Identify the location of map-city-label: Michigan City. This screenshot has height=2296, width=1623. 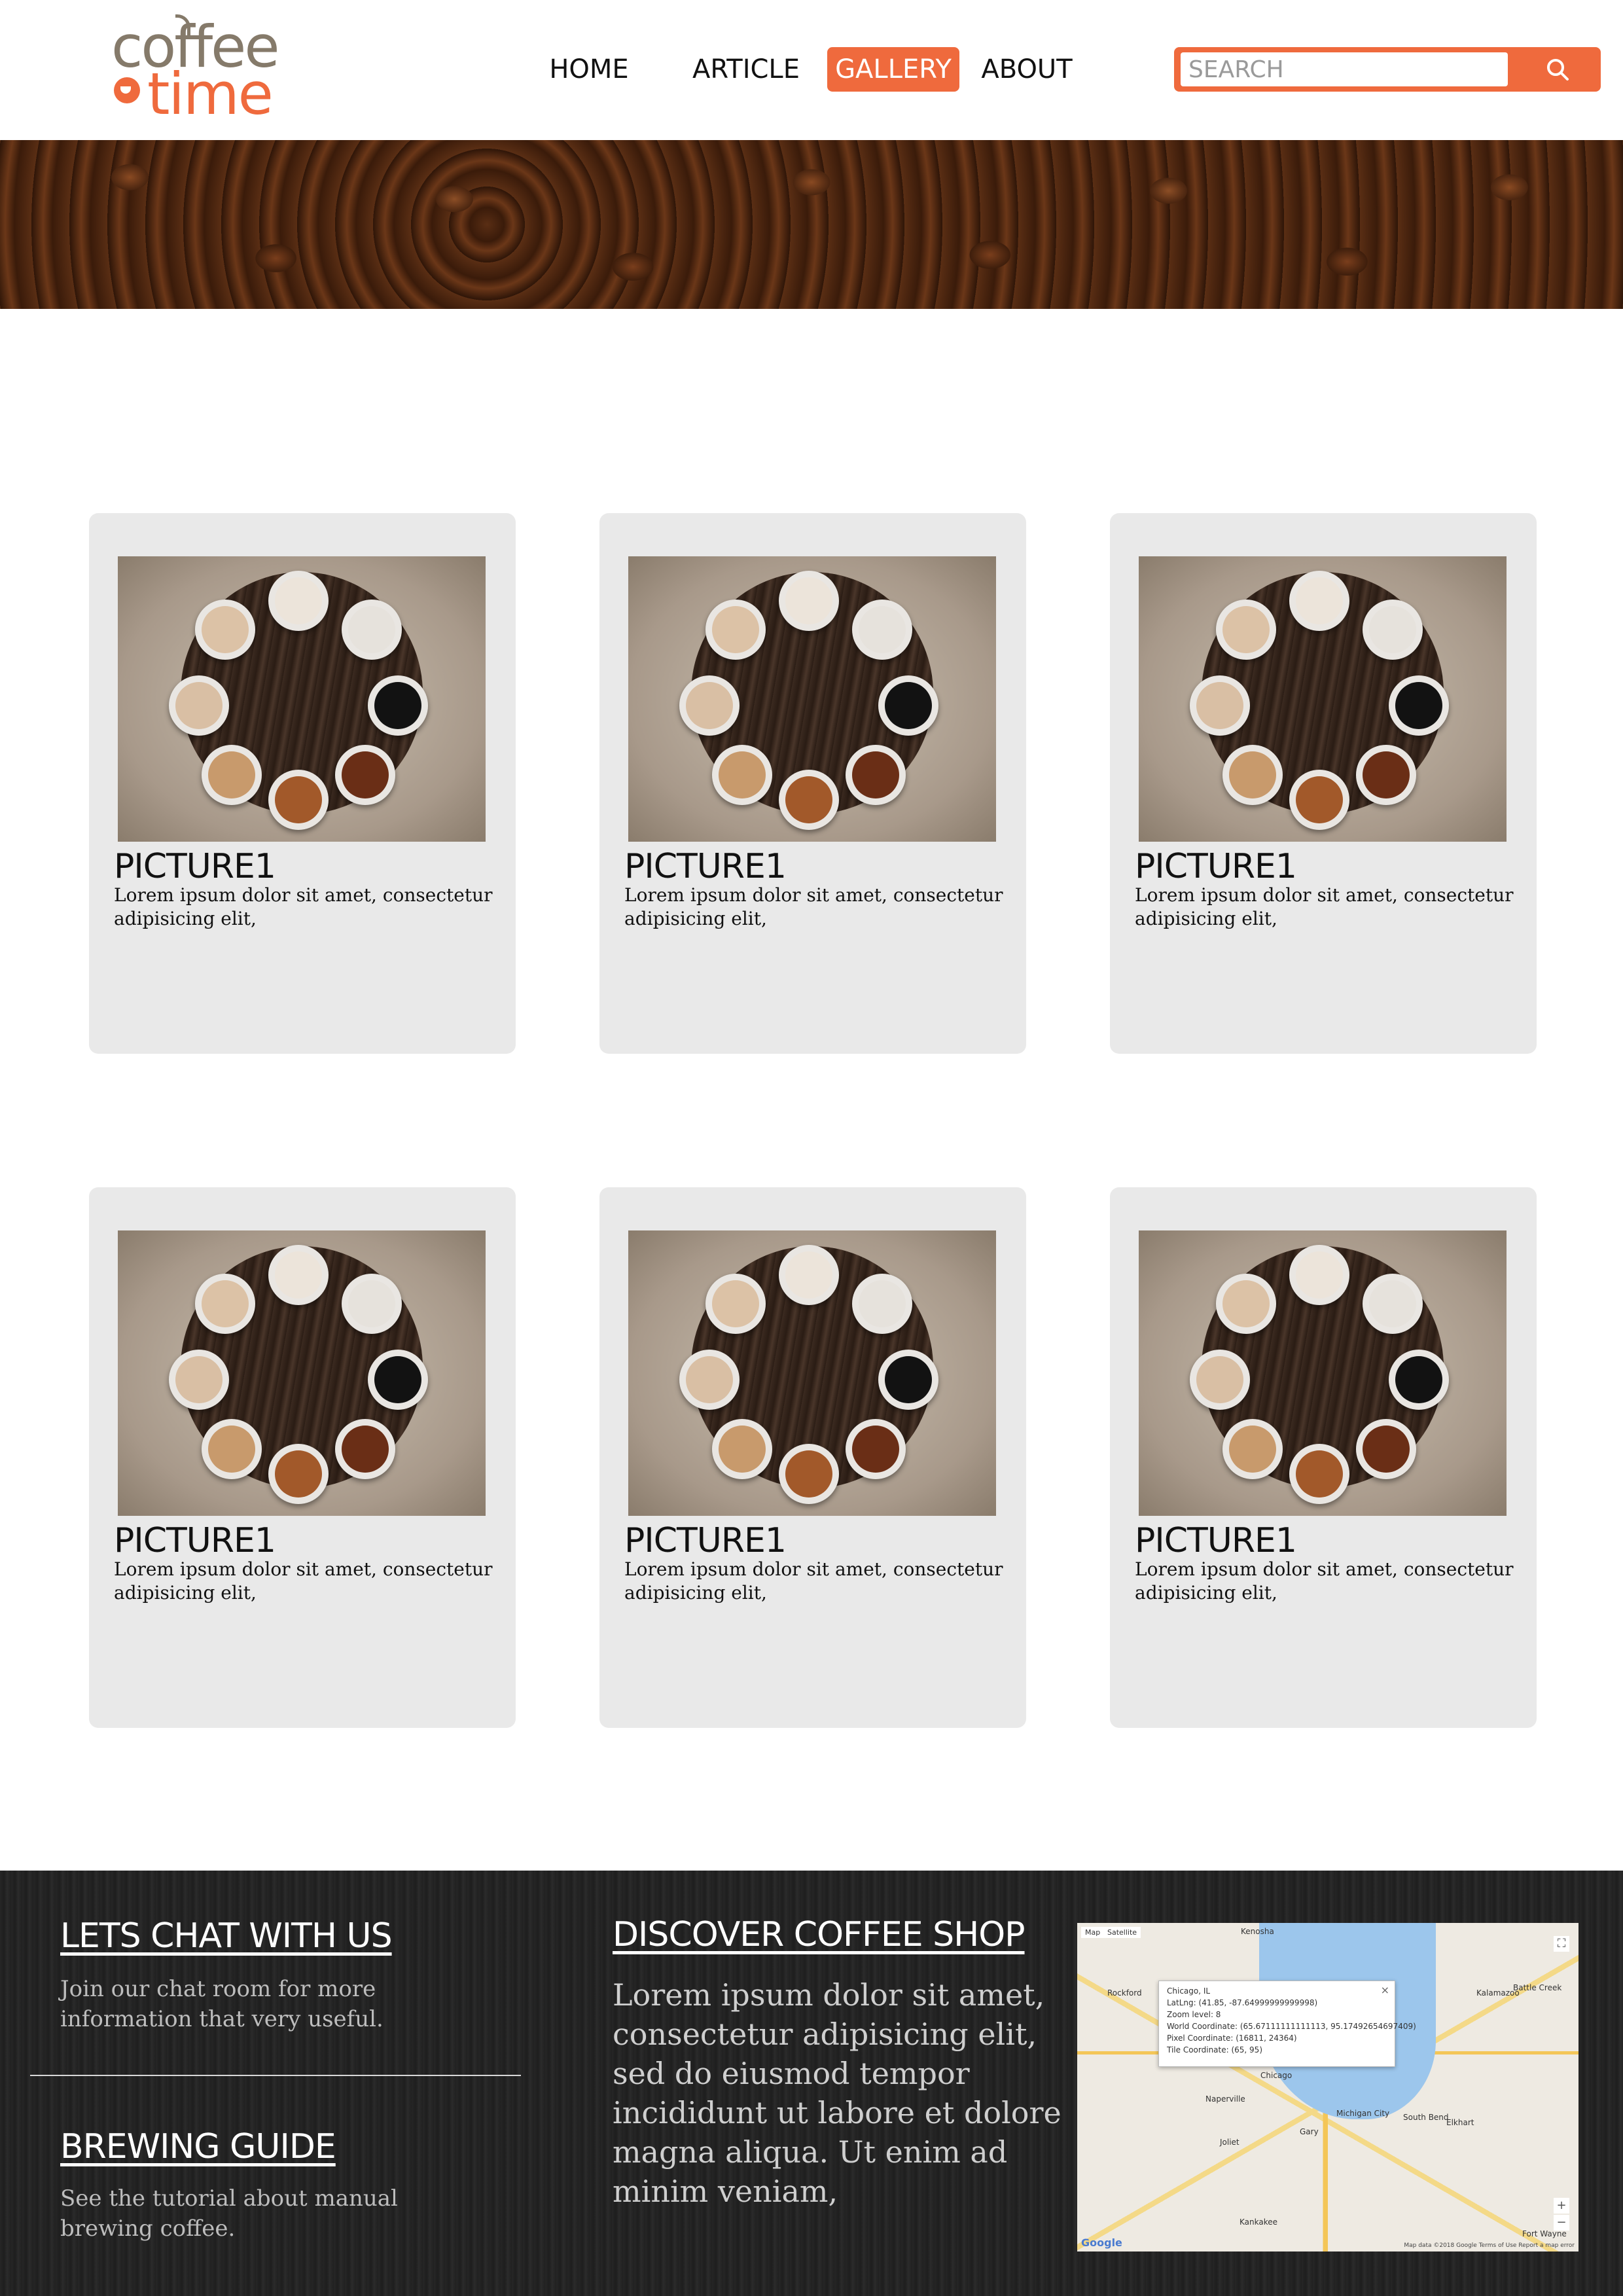
(1363, 2113).